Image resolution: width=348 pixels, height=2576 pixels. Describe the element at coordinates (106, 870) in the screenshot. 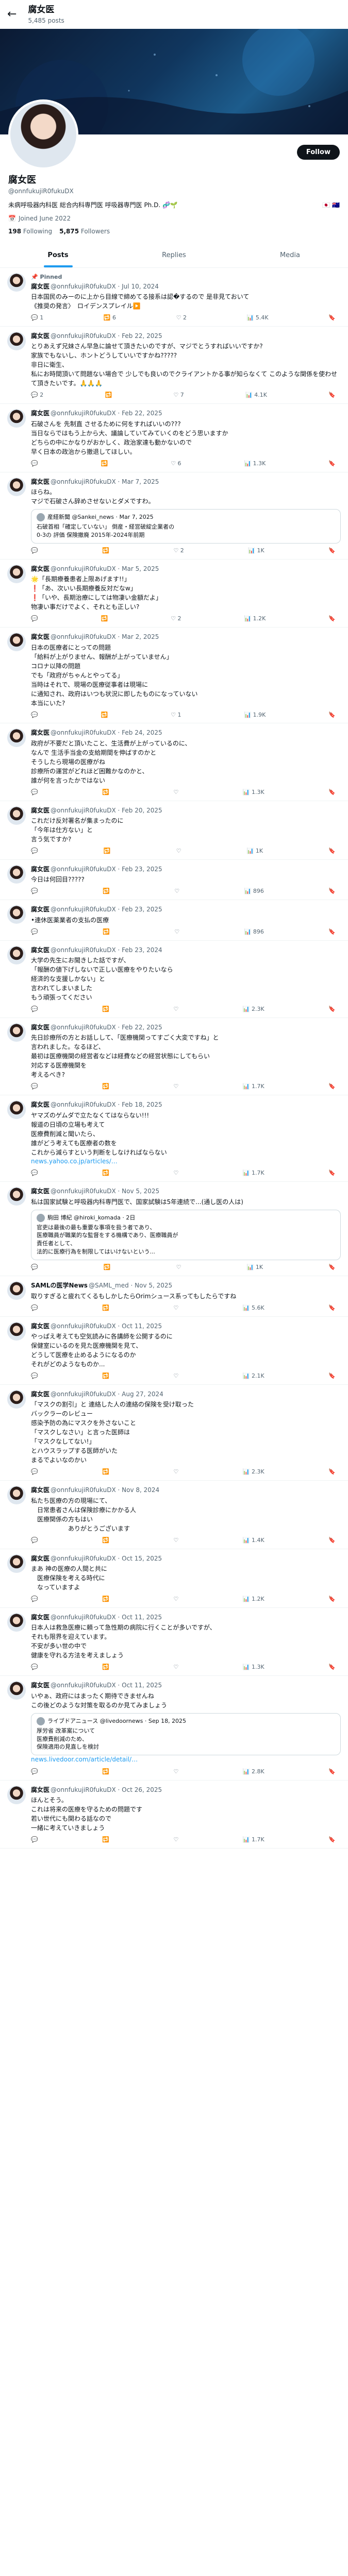

I see `post-author-handle: @onnfukujiR0fukuDX · Feb 23, 2025` at that location.